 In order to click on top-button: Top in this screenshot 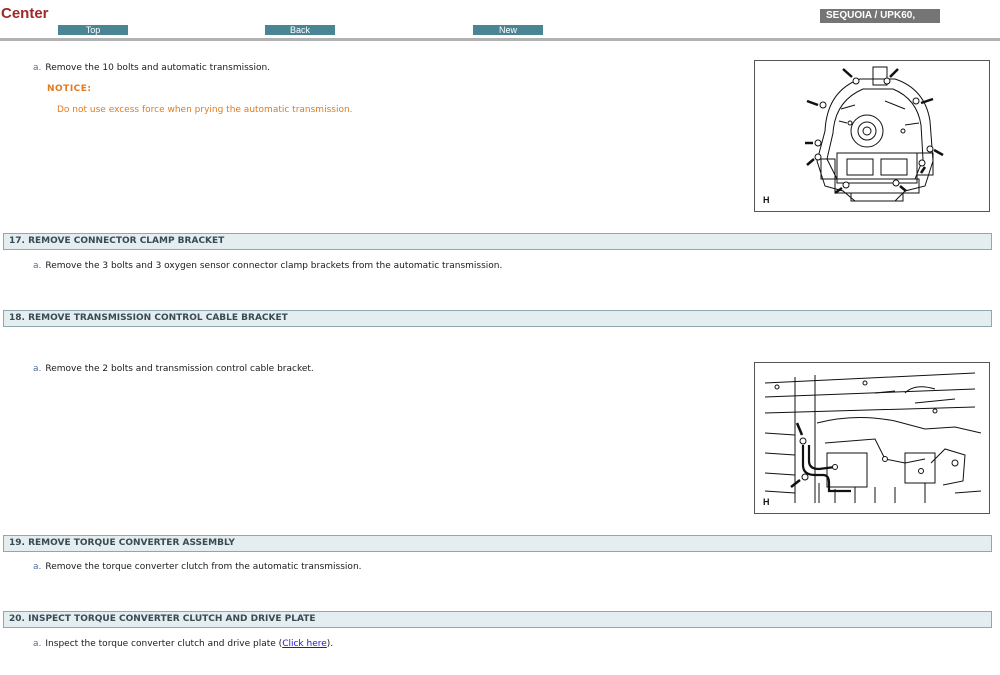, I will do `click(93, 30)`.